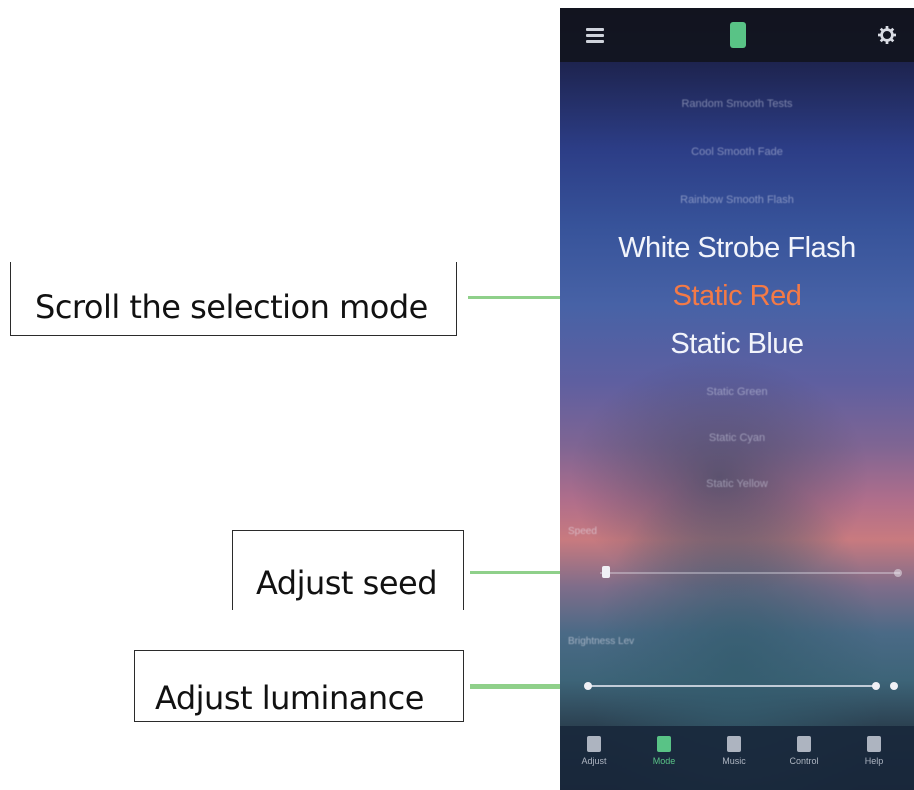  I want to click on menu-icon, so click(595, 35).